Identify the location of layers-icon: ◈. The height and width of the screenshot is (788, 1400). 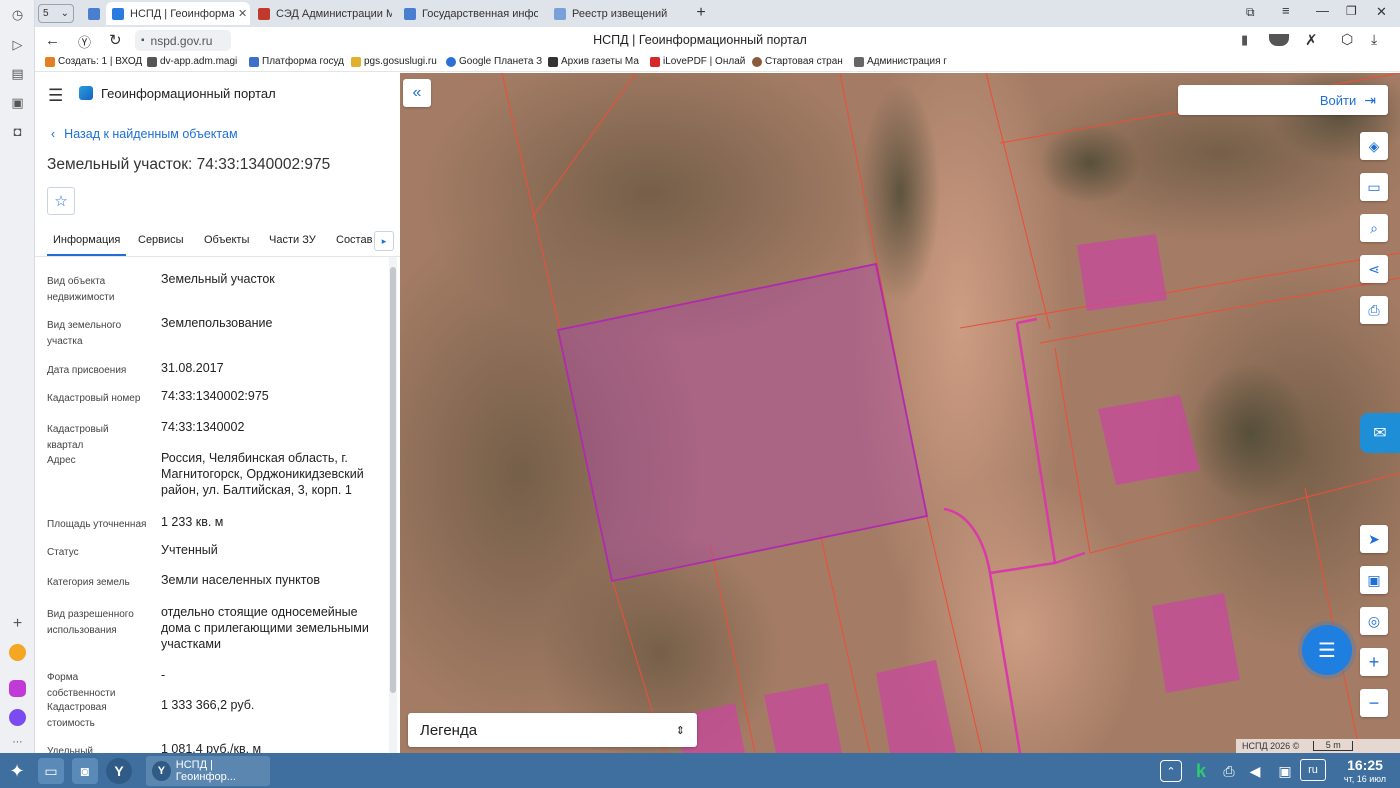
(1374, 145).